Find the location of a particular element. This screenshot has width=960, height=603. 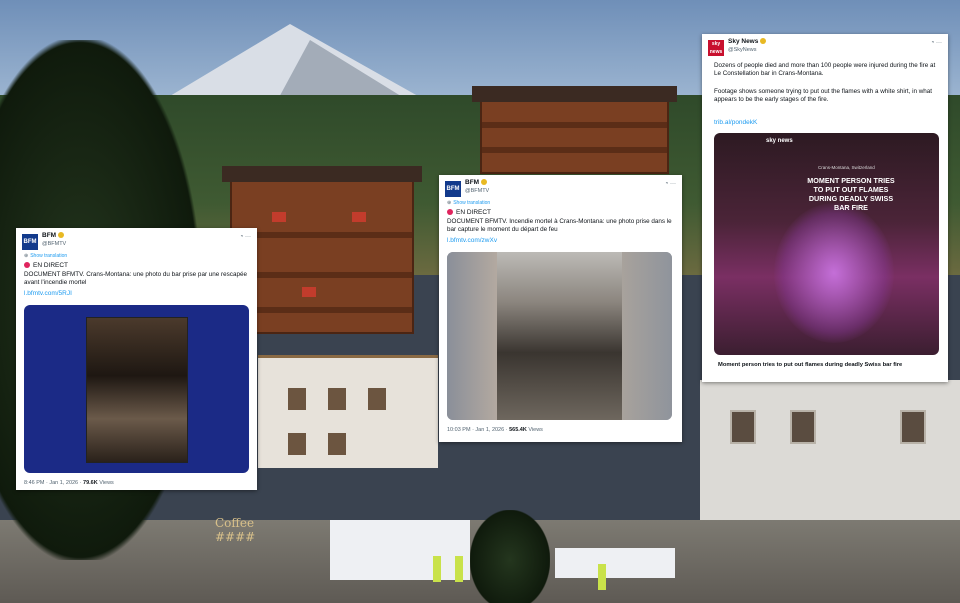

sky-news-logo: sky news is located at coordinates (779, 141).